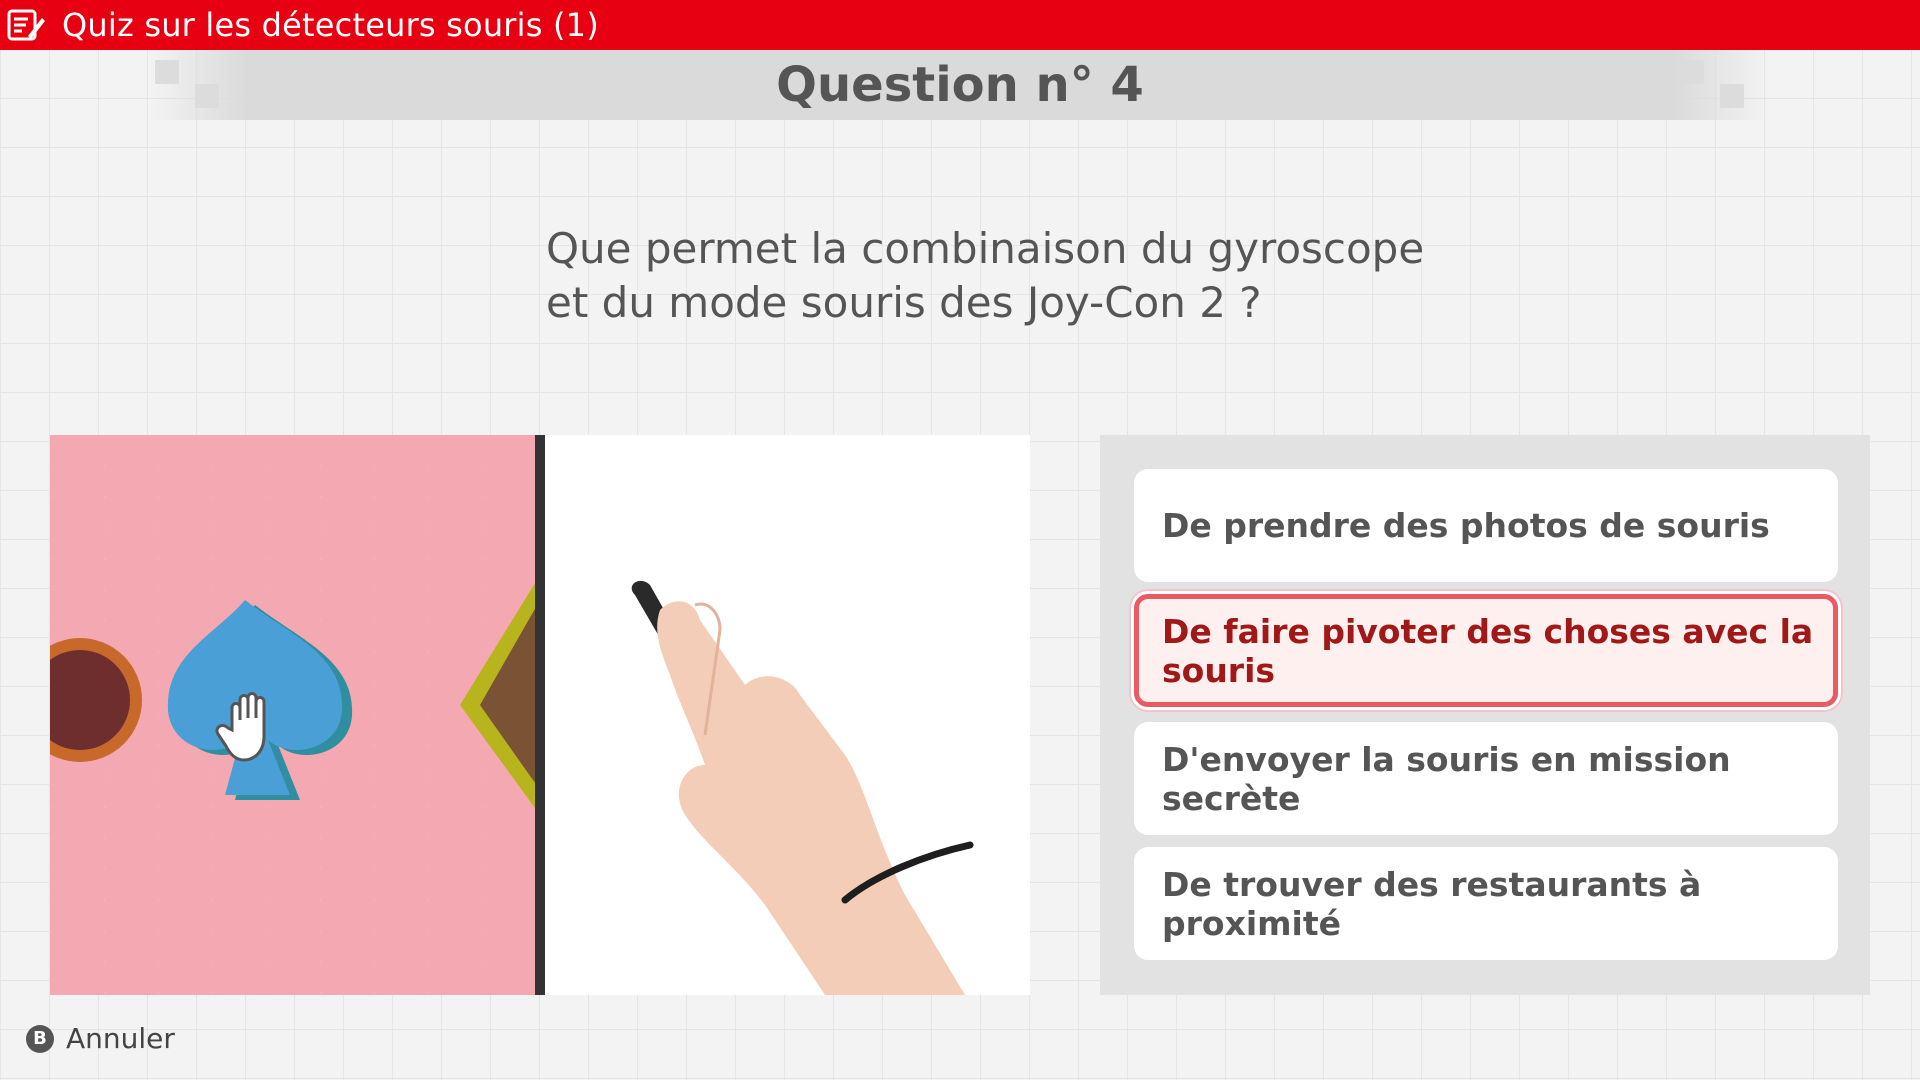 The image size is (1920, 1080). I want to click on cancel-button: B Annuler, so click(100, 1038).